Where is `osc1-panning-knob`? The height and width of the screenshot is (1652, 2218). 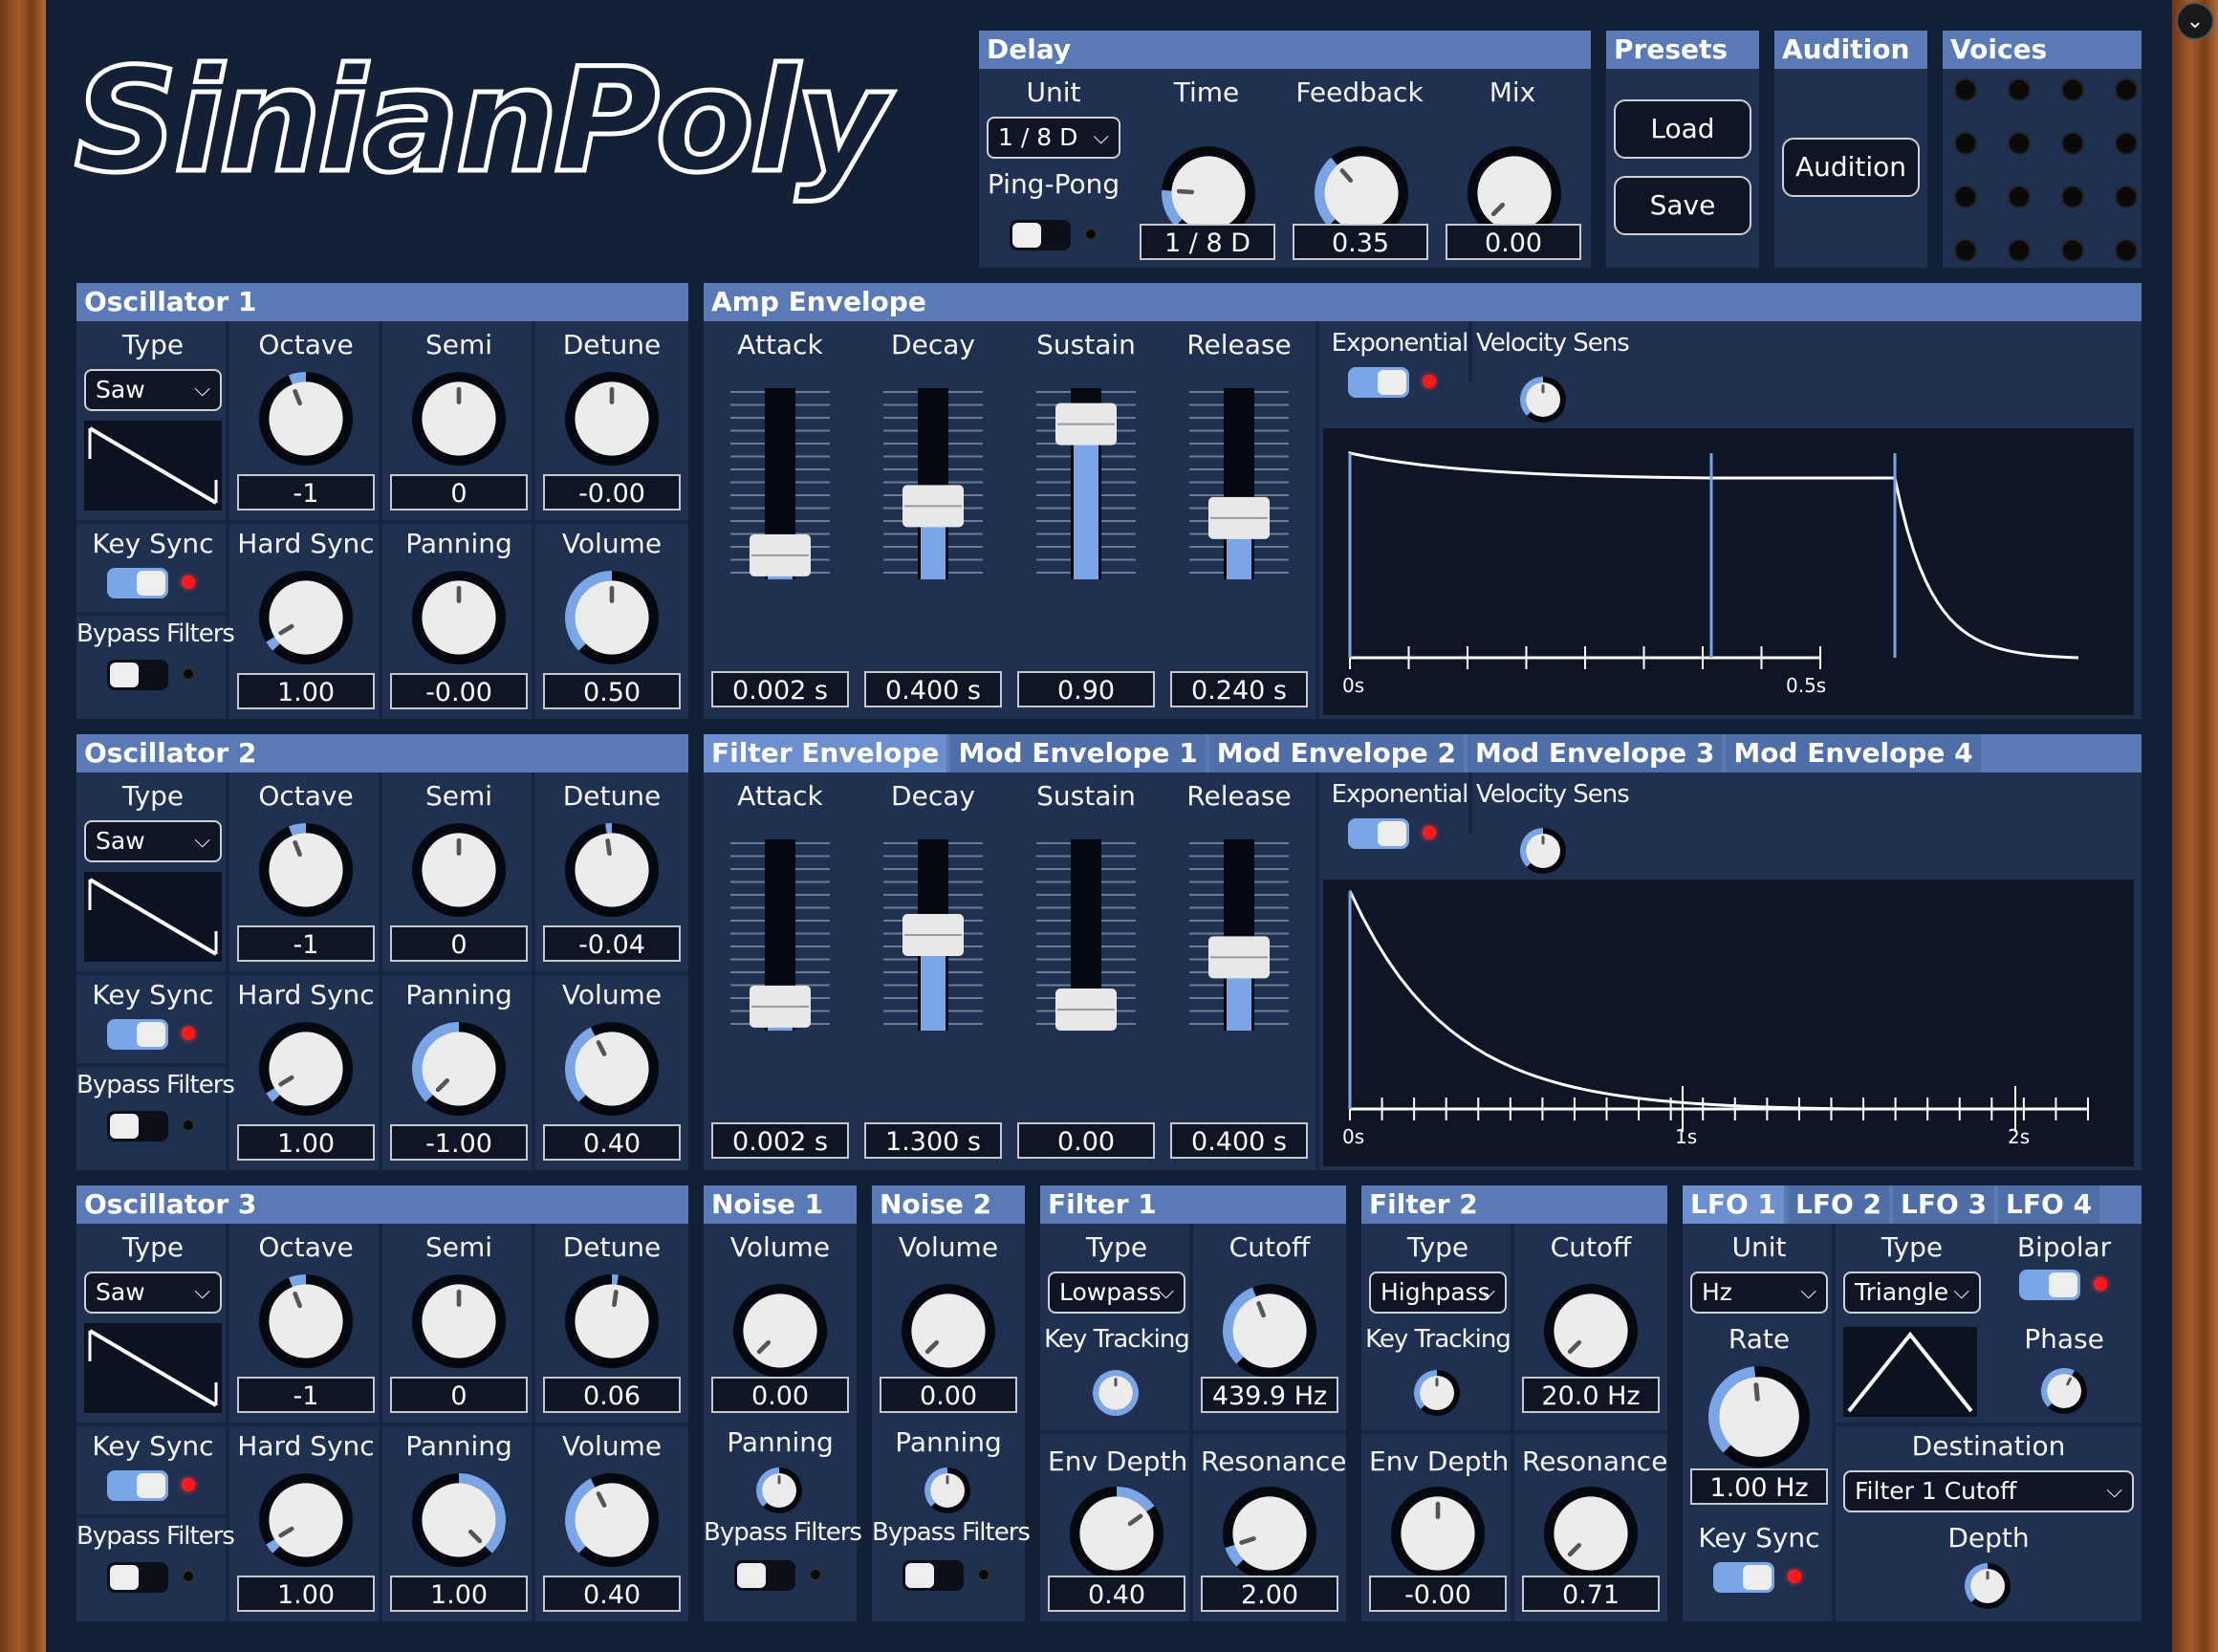 osc1-panning-knob is located at coordinates (459, 619).